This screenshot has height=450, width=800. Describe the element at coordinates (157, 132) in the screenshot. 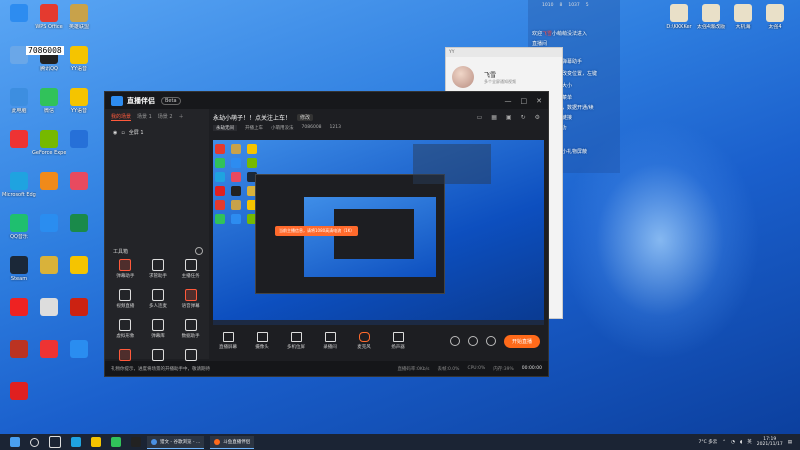

I see `scene-item: ◉ ▫ 全屏 1` at that location.